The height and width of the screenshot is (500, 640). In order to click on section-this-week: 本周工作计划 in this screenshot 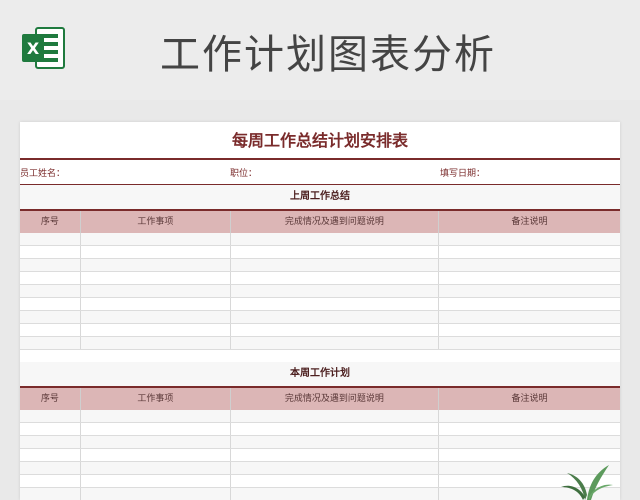, I will do `click(320, 375)`.